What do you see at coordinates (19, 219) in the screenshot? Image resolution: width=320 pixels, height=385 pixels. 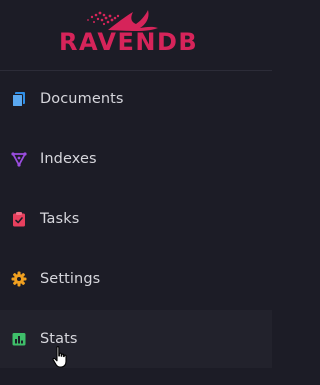 I see `tasks-icon` at bounding box center [19, 219].